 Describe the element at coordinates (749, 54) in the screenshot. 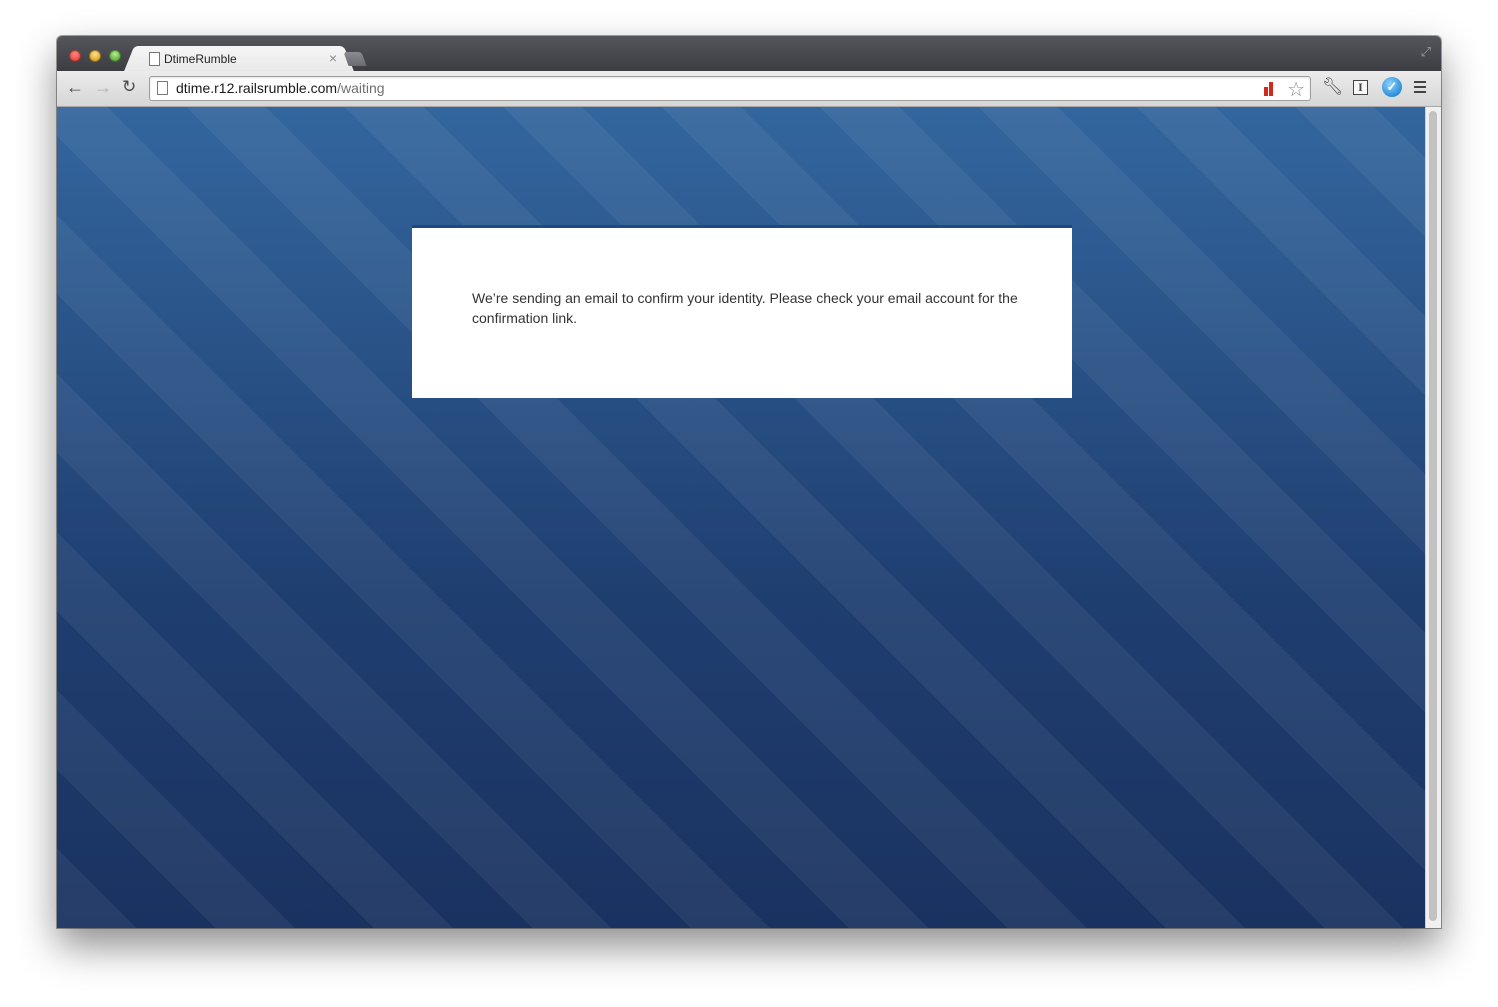

I see `title-bar: DtimeRumble × ⤢` at that location.